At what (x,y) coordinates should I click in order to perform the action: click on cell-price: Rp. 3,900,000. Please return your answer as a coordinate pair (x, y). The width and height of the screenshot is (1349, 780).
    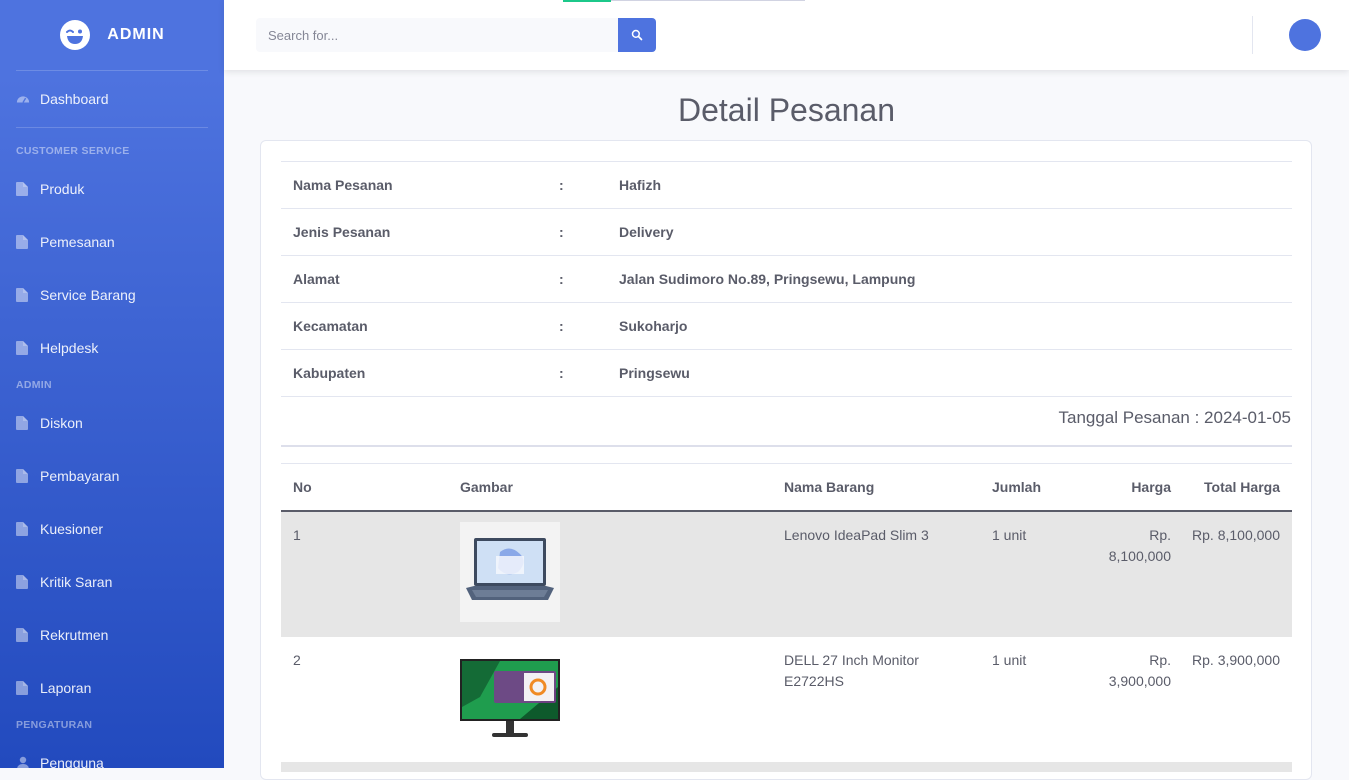
    Looking at the image, I should click on (1121, 671).